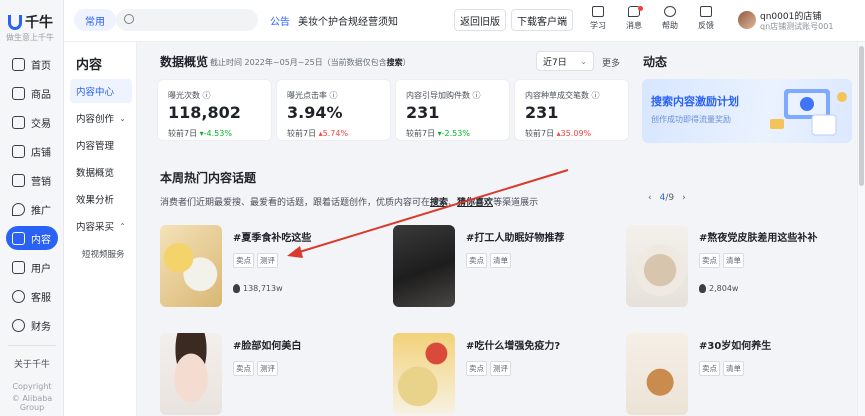 This screenshot has height=416, width=865. I want to click on topic-card: #打工人助眠好物推荐 卖点 清单, so click(503, 270).